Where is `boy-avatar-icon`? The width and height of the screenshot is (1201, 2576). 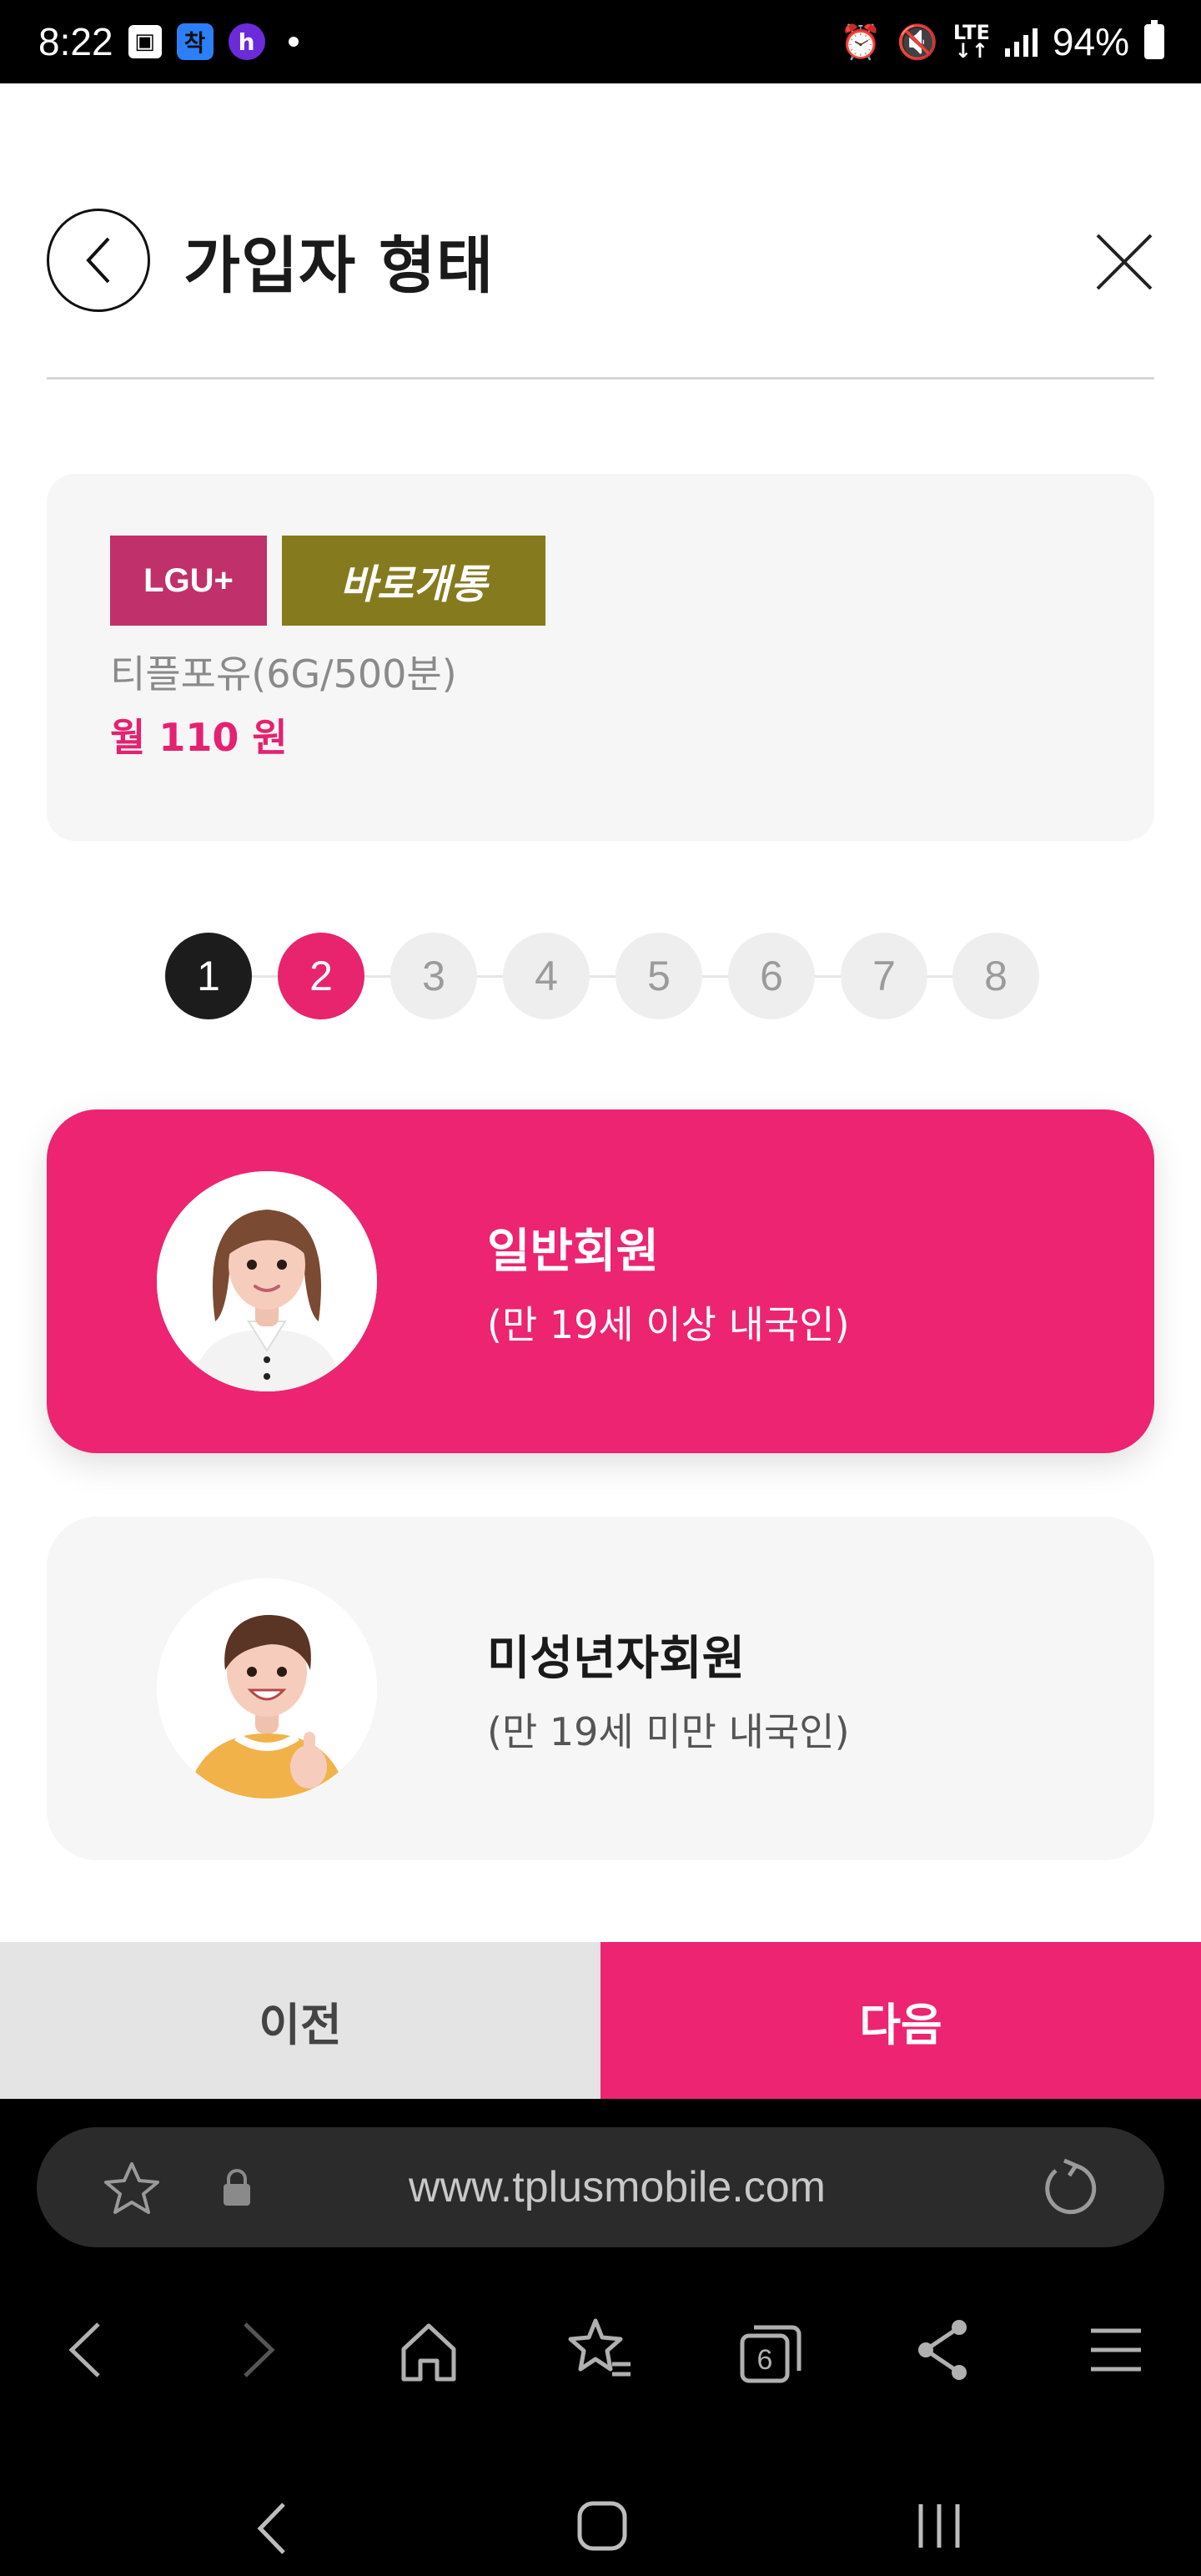
boy-avatar-icon is located at coordinates (267, 1688).